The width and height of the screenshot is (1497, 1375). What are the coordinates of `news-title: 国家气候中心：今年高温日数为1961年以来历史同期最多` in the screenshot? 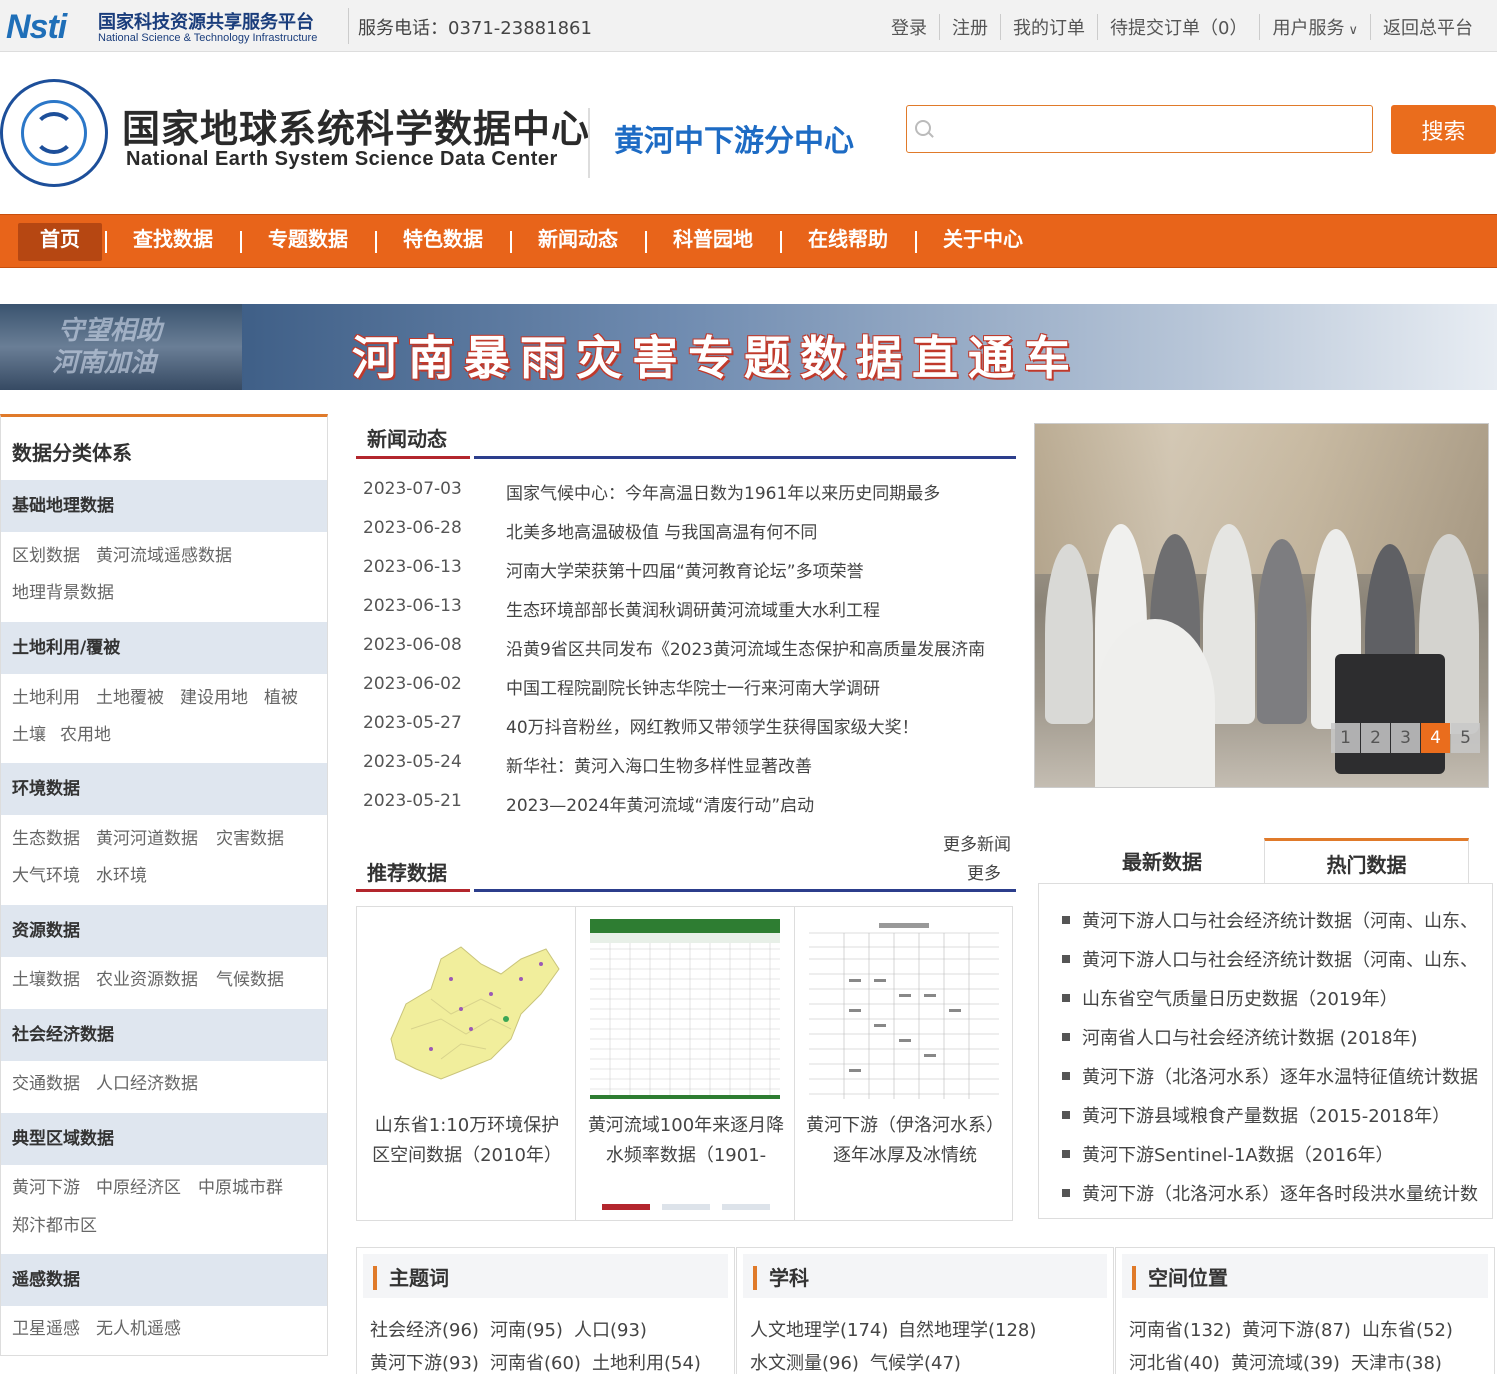 It's located at (723, 491).